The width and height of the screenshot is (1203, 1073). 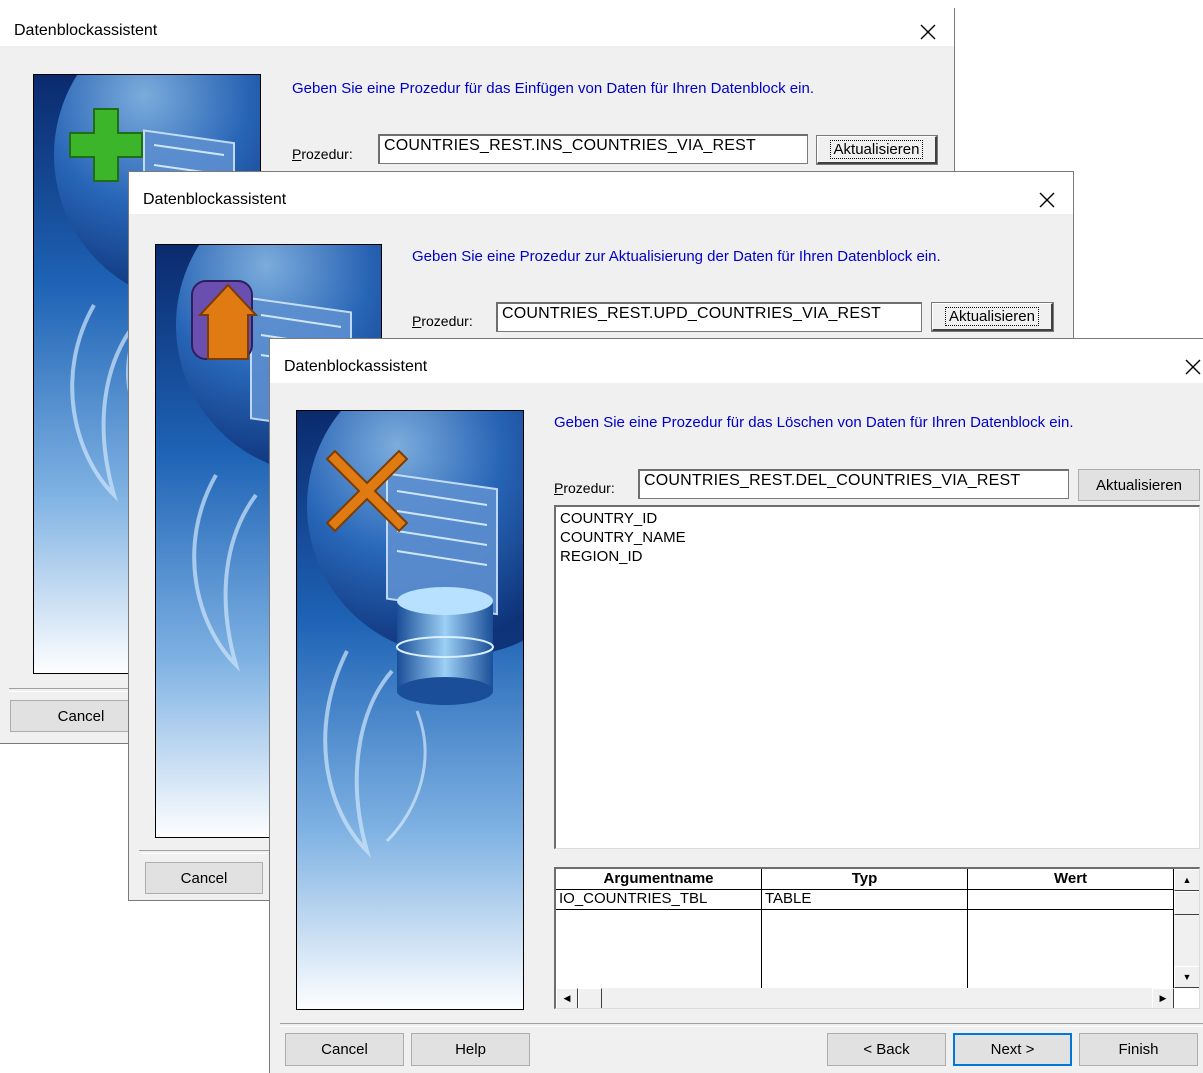 I want to click on column-header-wert: Wert, so click(x=1071, y=879).